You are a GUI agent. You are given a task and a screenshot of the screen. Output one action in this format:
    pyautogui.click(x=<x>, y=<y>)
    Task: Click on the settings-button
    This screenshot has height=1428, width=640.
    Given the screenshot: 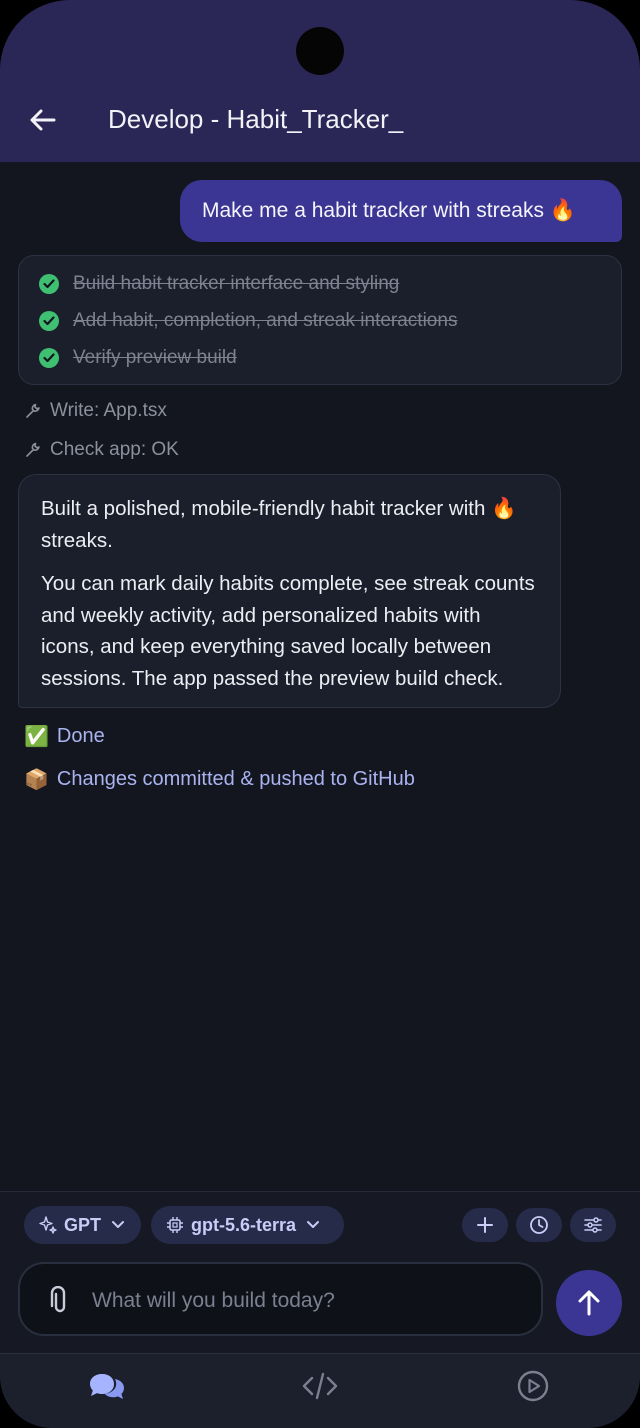 What is the action you would take?
    pyautogui.click(x=593, y=1225)
    